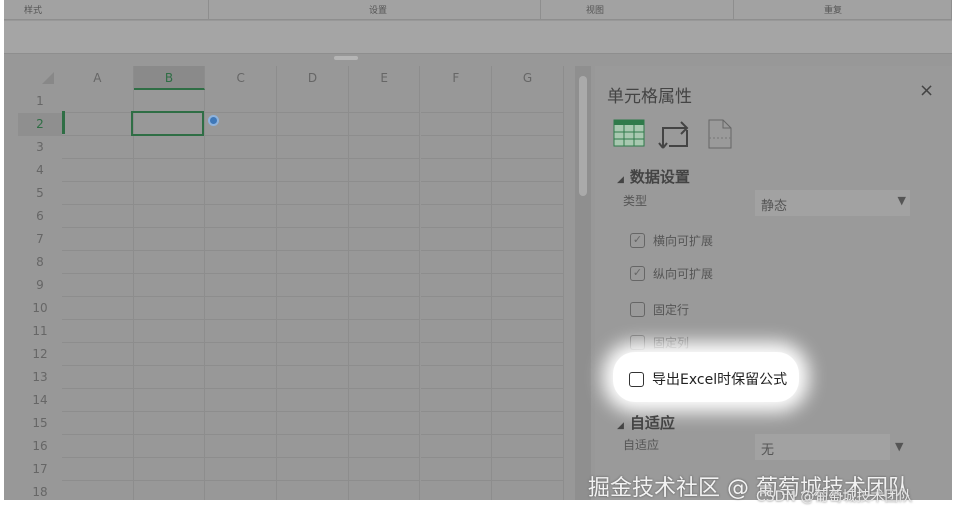  What do you see at coordinates (313, 377) in the screenshot?
I see `cell-D13` at bounding box center [313, 377].